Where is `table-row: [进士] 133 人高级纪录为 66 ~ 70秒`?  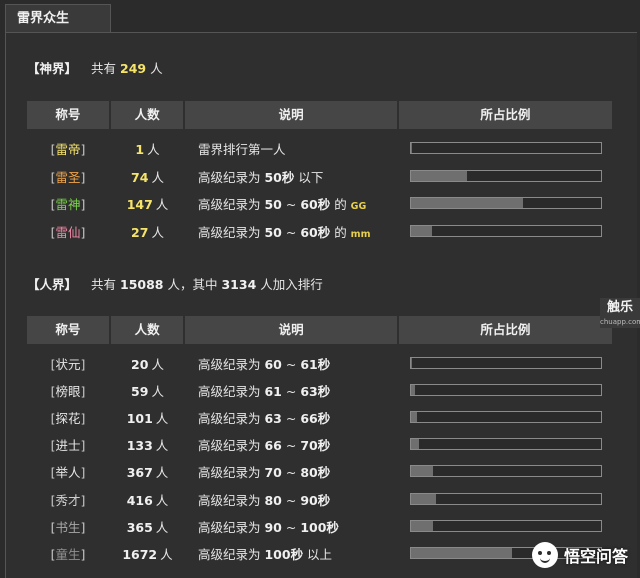
table-row: [进士] 133 人高级纪录为 66 ~ 70秒 is located at coordinates (319, 445).